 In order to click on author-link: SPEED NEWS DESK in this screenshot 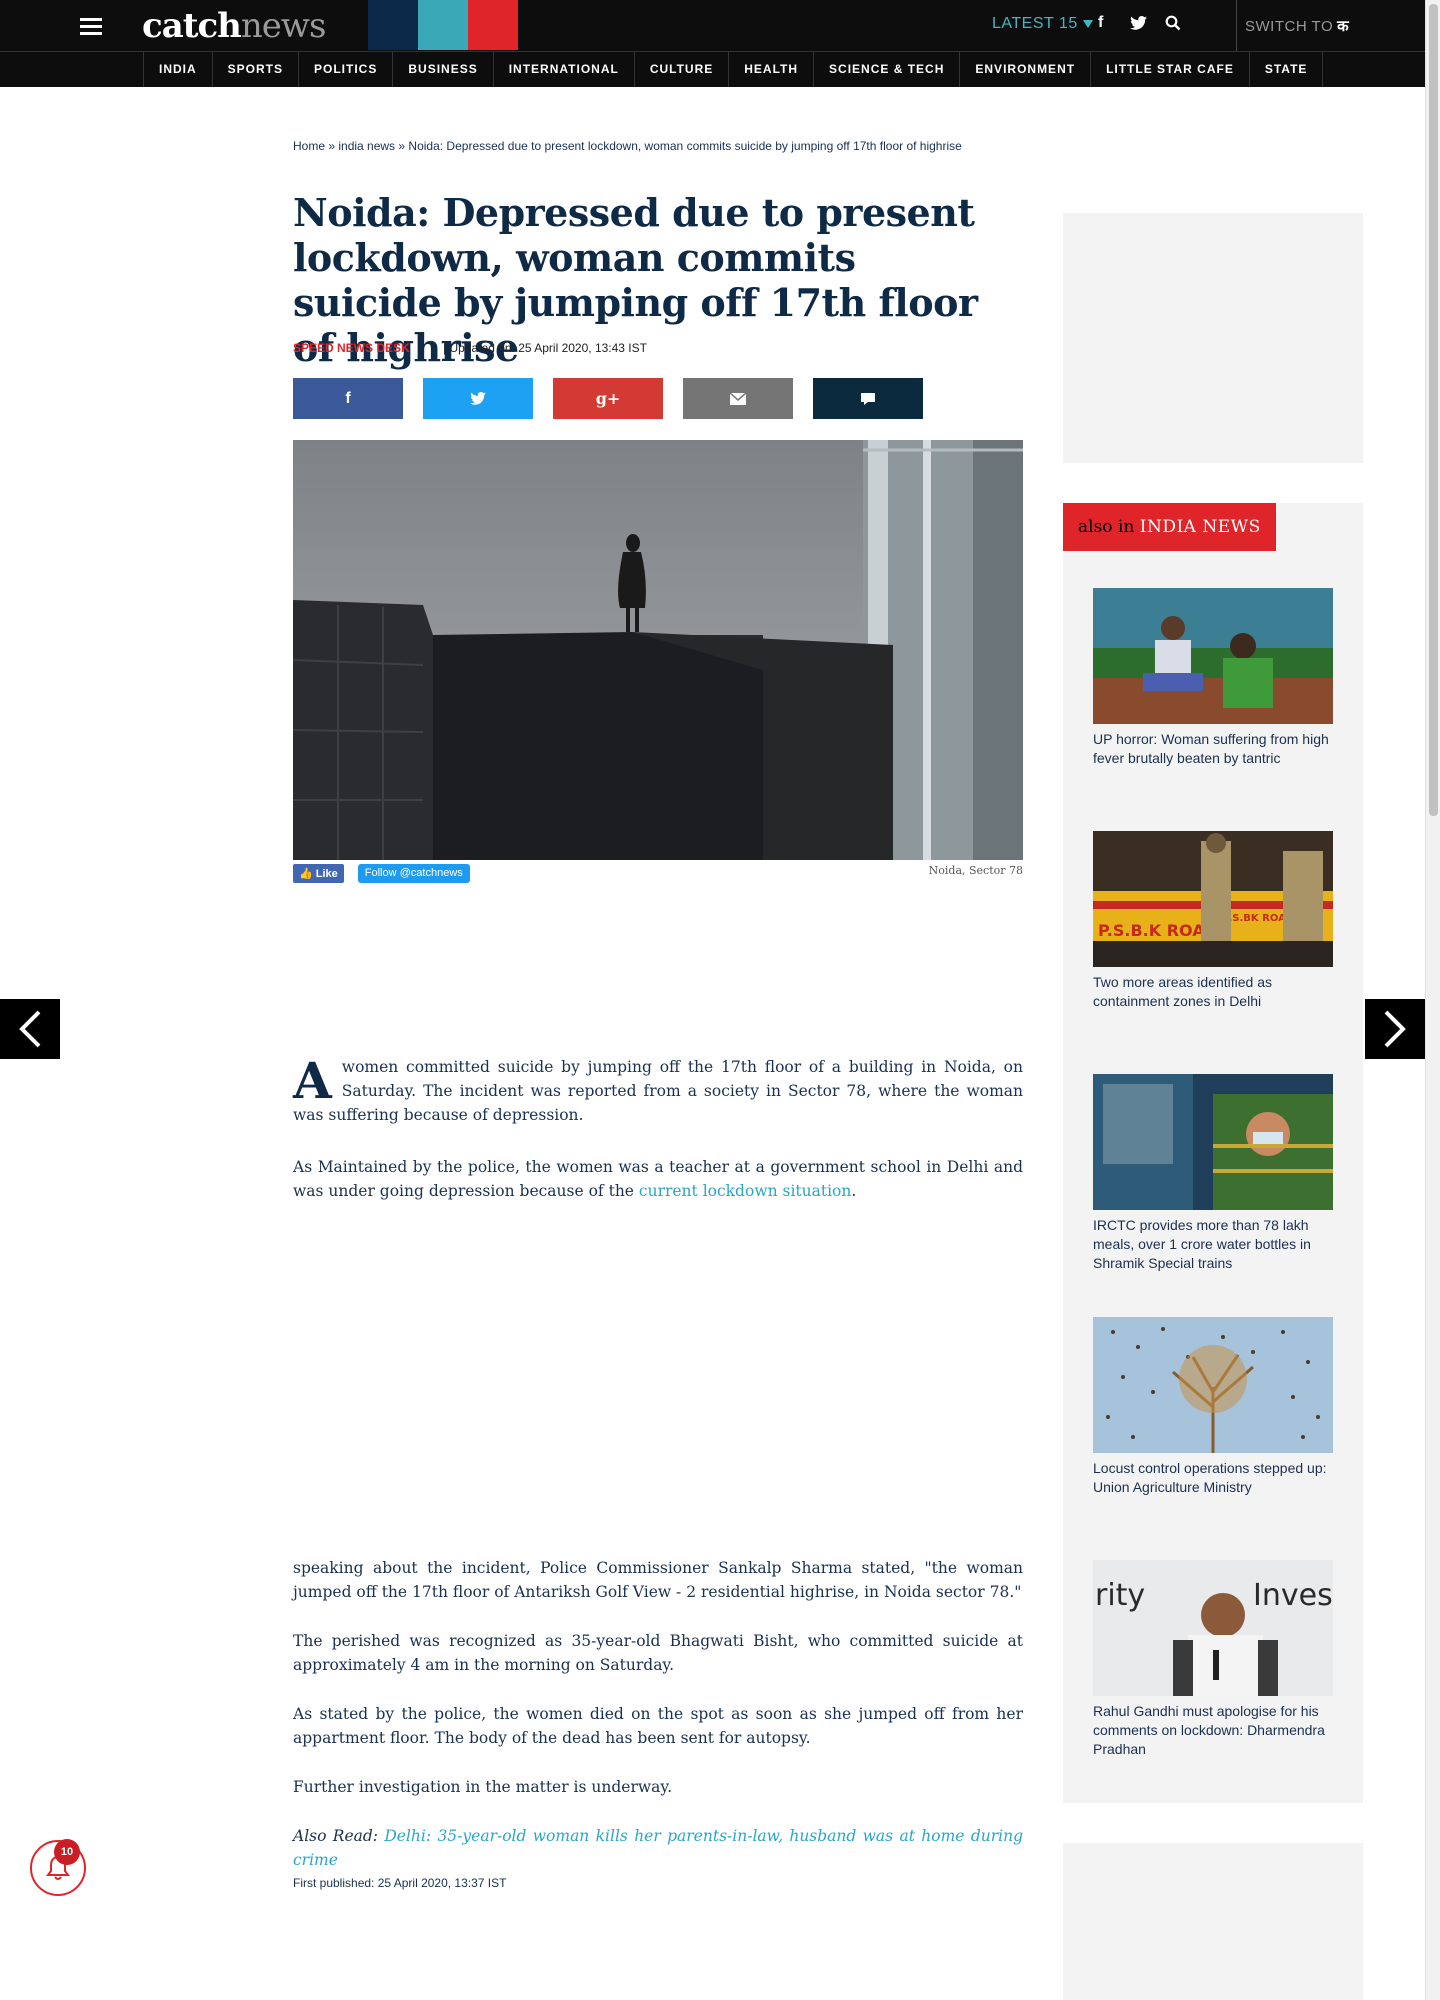, I will do `click(351, 348)`.